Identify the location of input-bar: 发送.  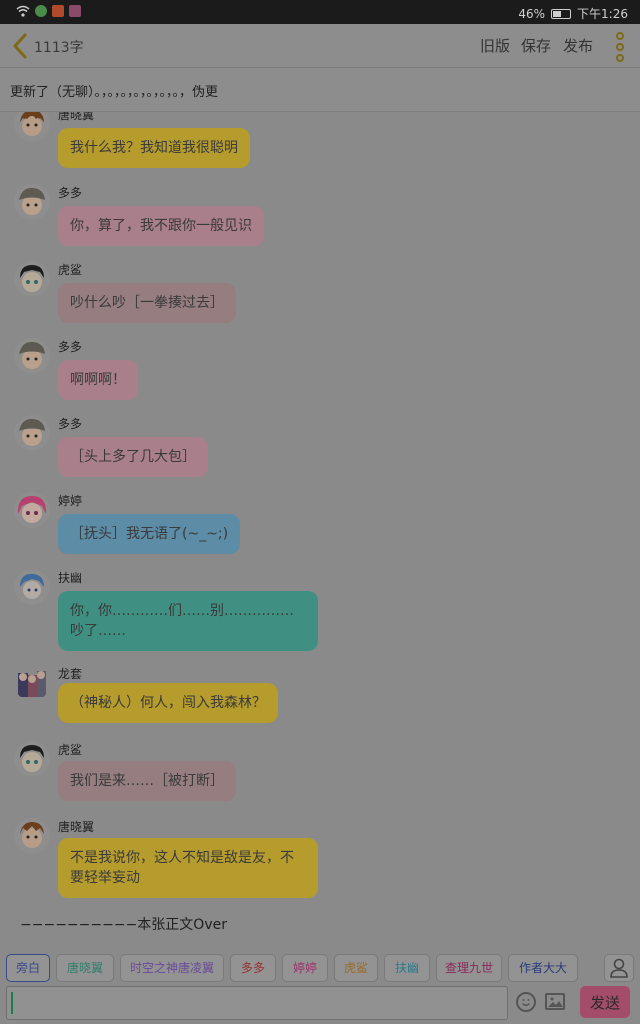
(320, 1004).